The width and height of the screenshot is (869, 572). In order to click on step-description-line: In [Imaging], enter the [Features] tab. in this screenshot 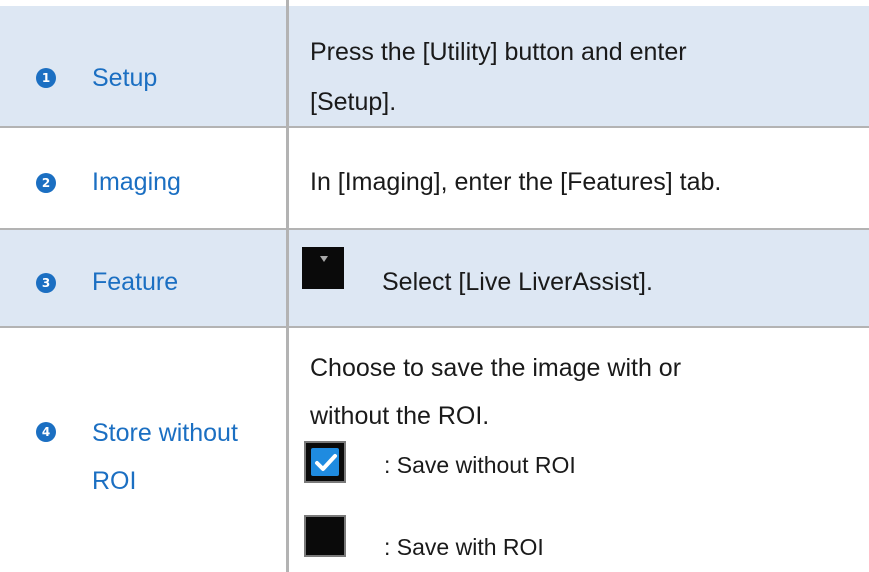, I will do `click(516, 182)`.